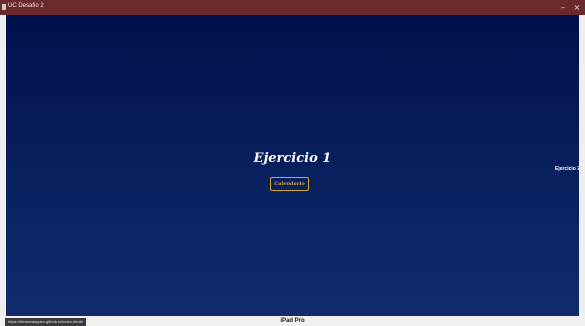 The width and height of the screenshot is (585, 326). I want to click on device-label: iPad Pro, so click(292, 321).